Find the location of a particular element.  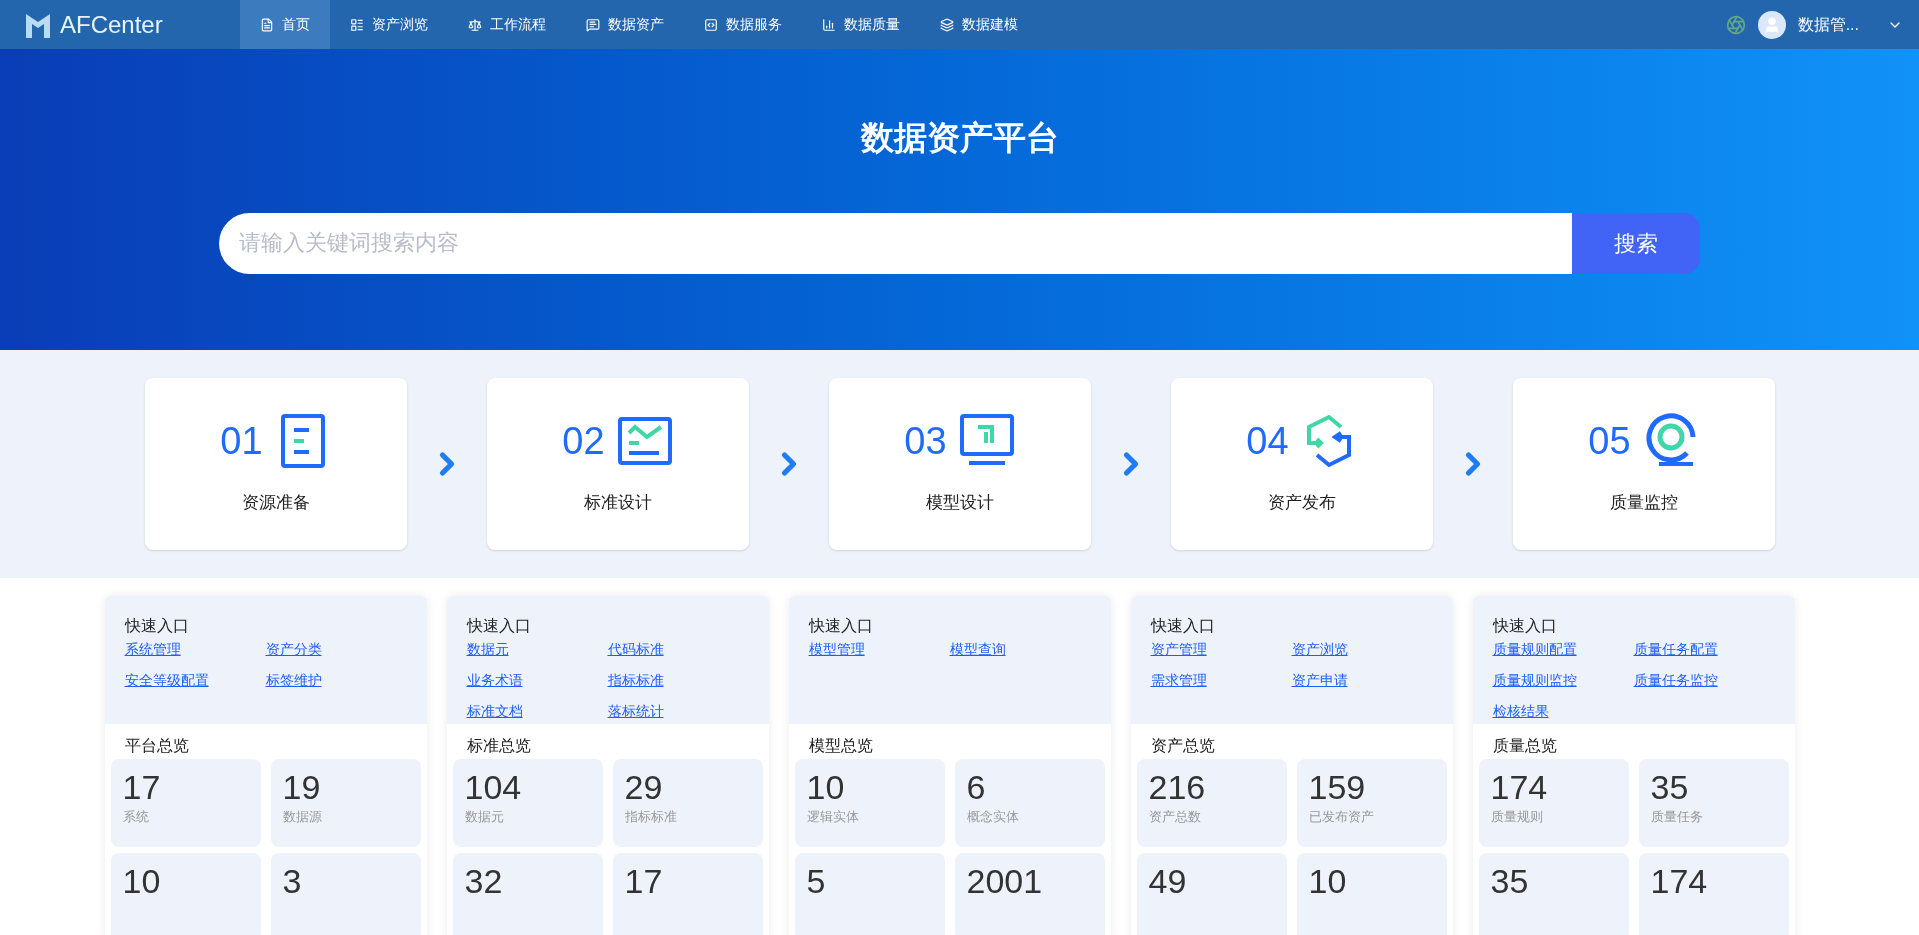

step-card: 01 资源准备 is located at coordinates (275, 464).